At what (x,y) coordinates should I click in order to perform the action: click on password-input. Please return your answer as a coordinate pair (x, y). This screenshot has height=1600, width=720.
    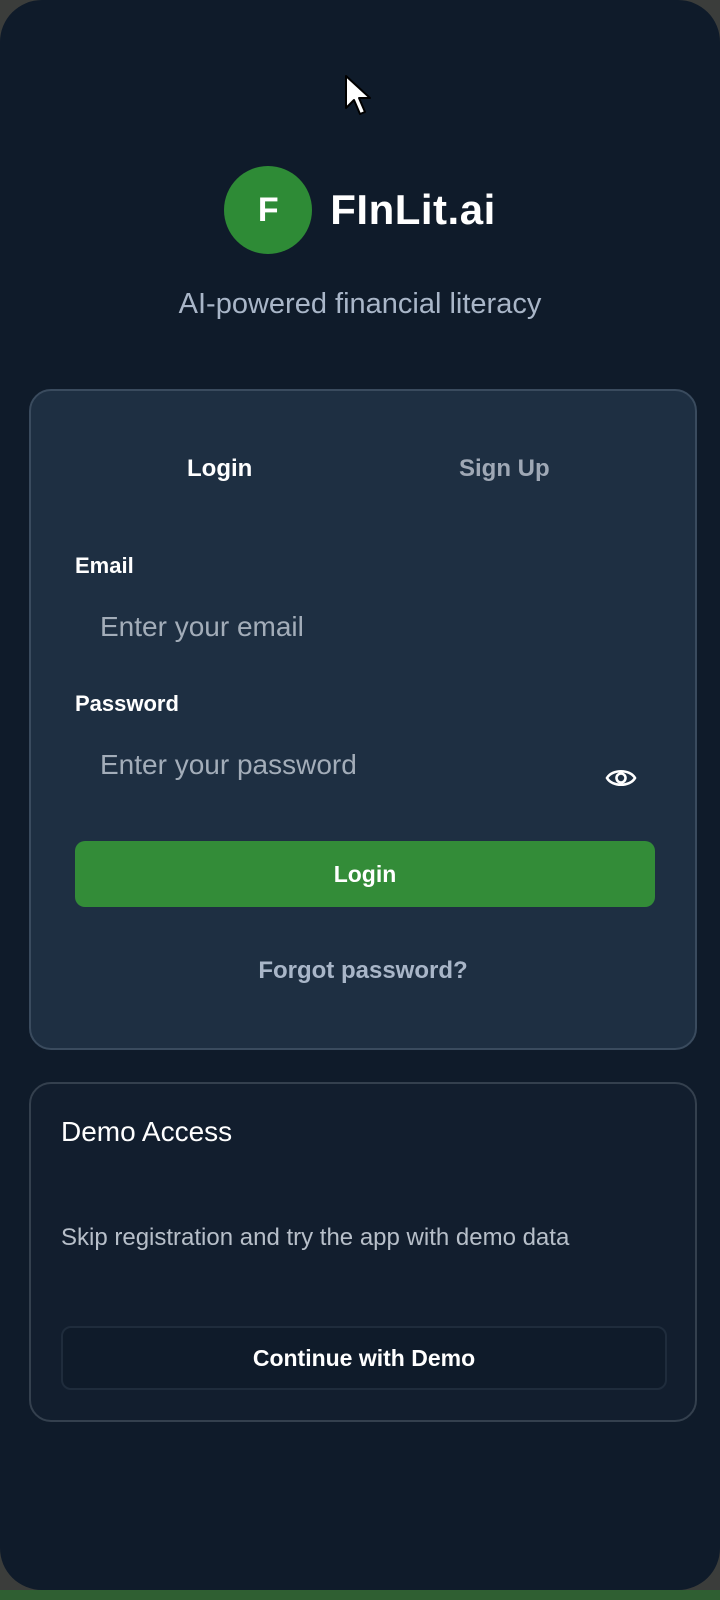
    Looking at the image, I should click on (365, 765).